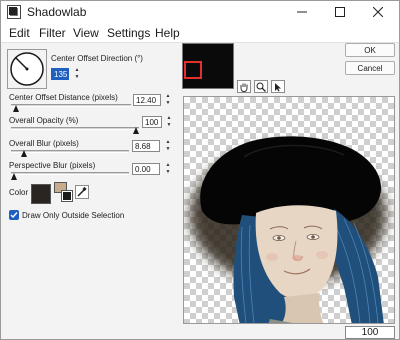 This screenshot has height=340, width=400. Describe the element at coordinates (169, 122) in the screenshot. I see `opacity-spinner: ▲ ▼` at that location.